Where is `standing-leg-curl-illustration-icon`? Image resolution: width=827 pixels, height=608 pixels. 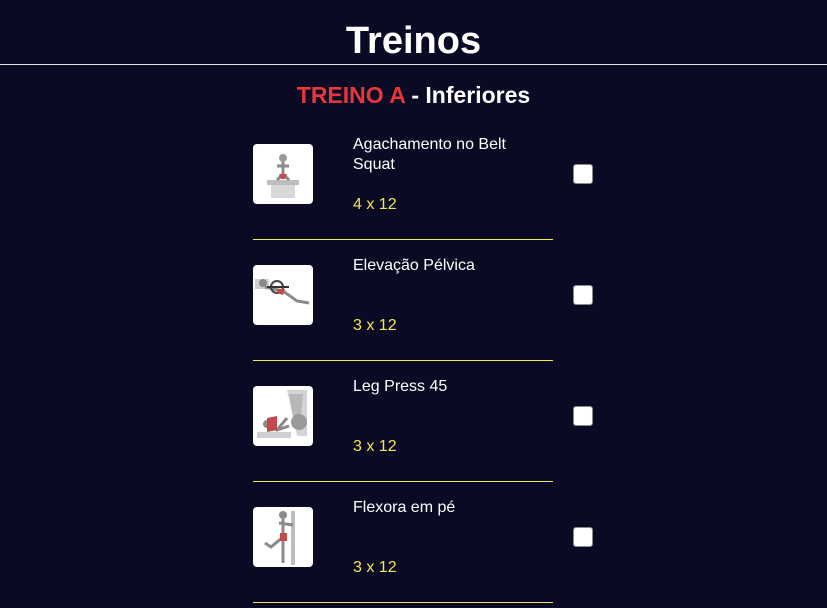
standing-leg-curl-illustration-icon is located at coordinates (283, 537).